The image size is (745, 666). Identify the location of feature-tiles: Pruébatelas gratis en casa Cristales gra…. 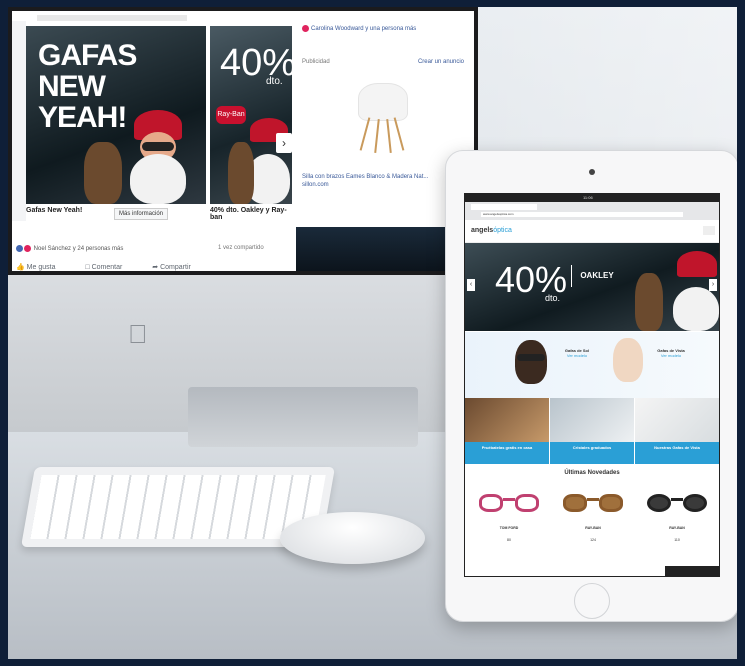
(592, 431).